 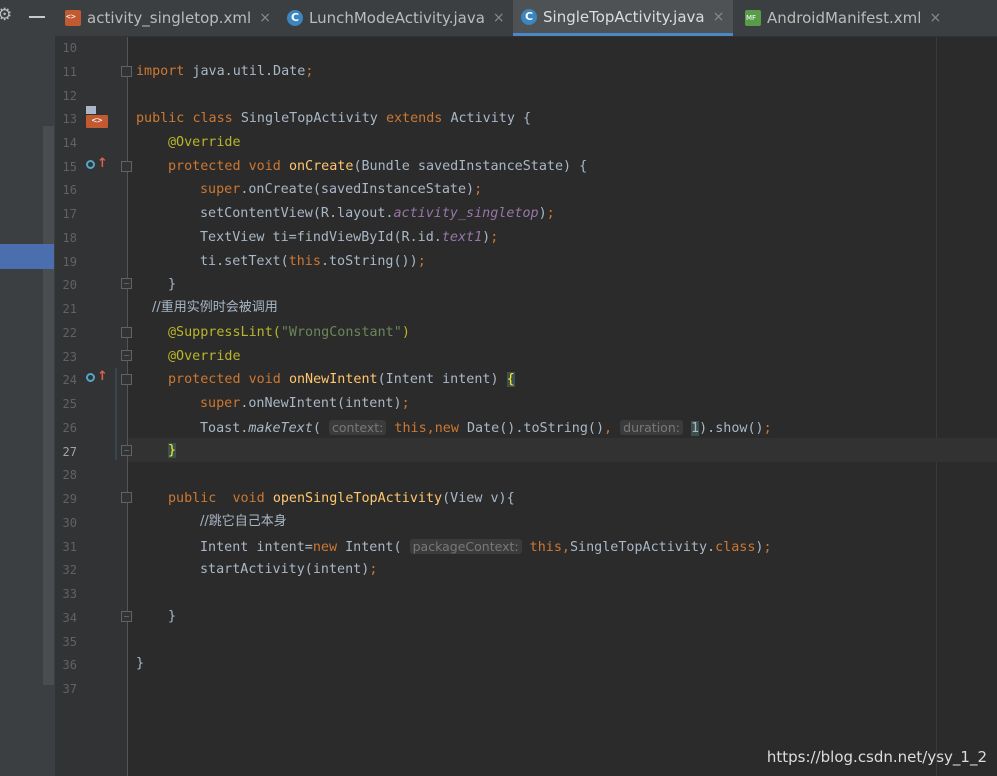 What do you see at coordinates (90, 164) in the screenshot?
I see `override-circle-glyph` at bounding box center [90, 164].